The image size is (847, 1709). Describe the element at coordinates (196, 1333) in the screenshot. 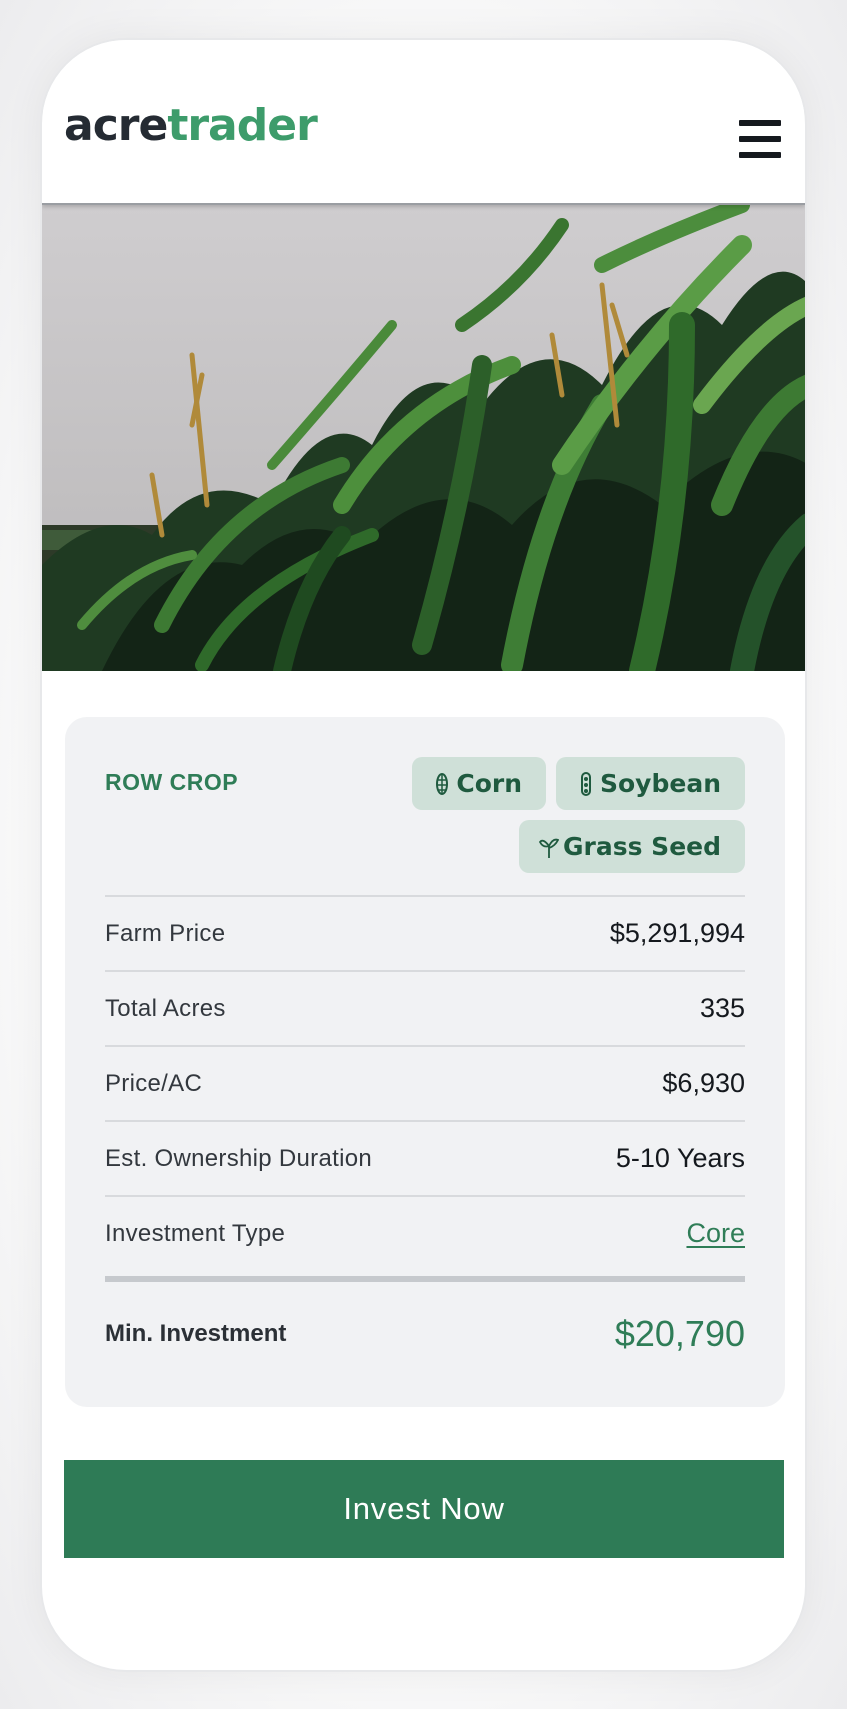

I see `min-investment-label: Min. Investment` at that location.